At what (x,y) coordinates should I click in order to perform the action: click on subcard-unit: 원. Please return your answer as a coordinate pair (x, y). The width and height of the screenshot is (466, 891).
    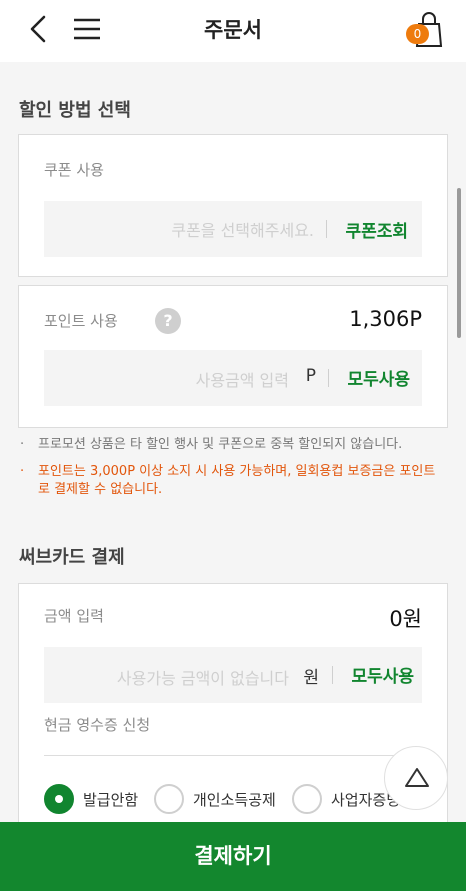
    Looking at the image, I should click on (311, 678).